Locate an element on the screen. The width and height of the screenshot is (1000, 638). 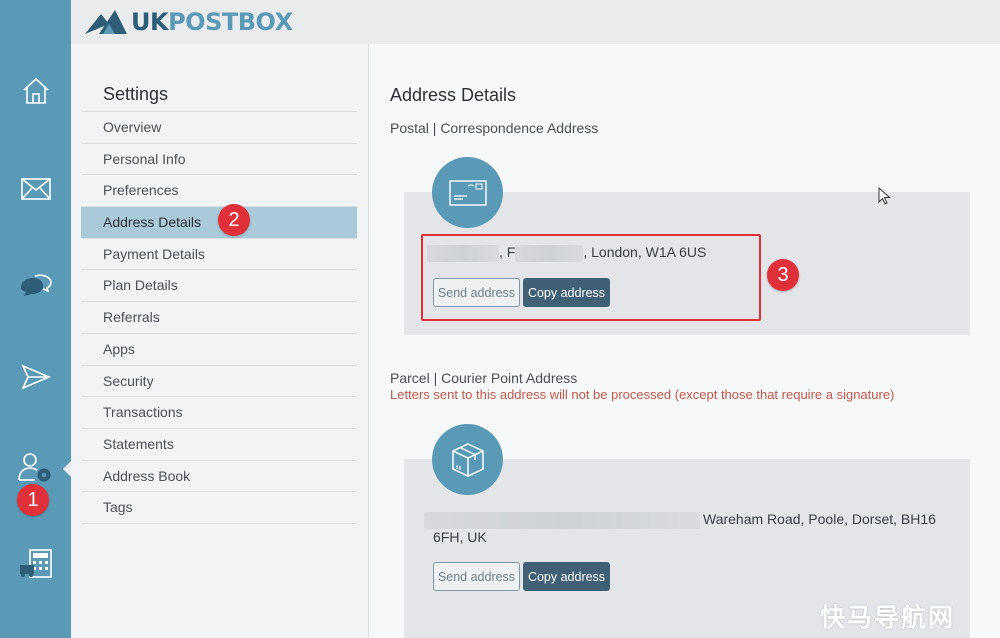
parcel-copy-address-button: Copy address is located at coordinates (566, 576).